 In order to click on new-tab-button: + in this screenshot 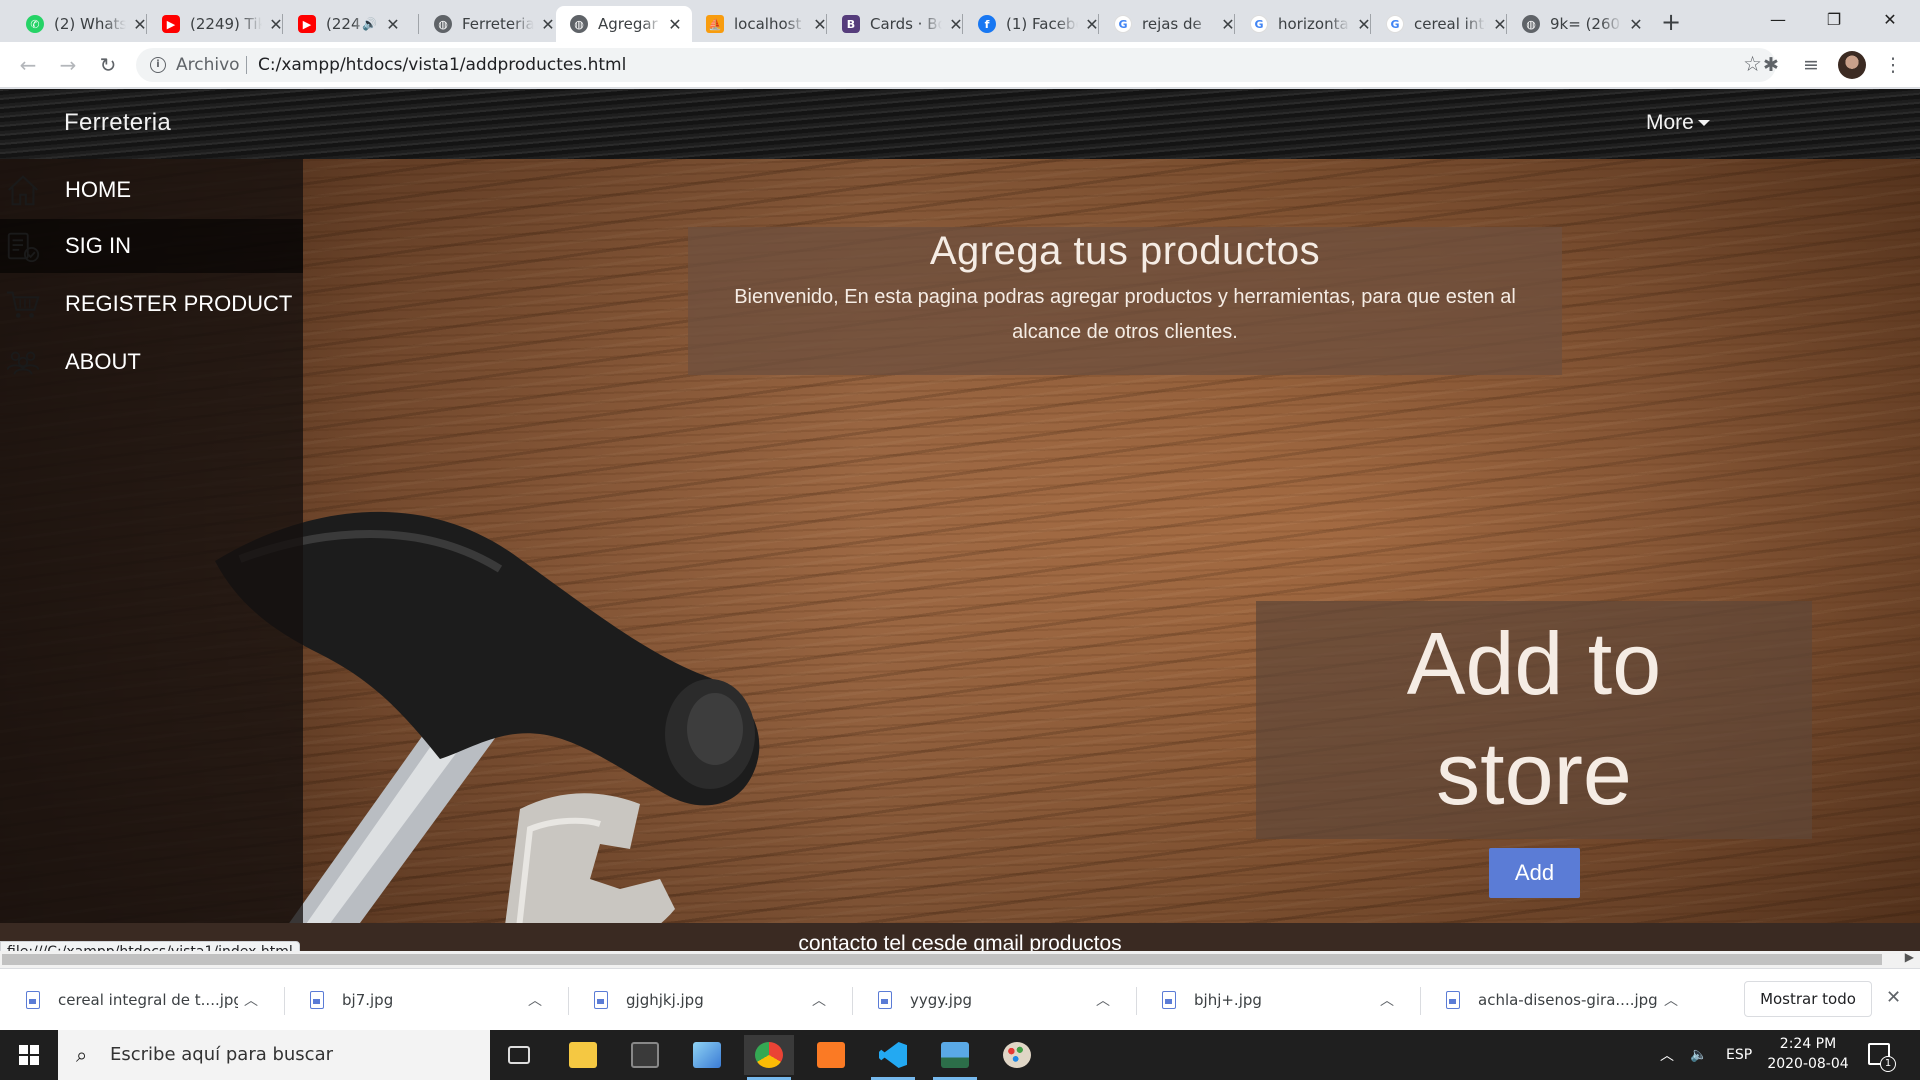, I will do `click(1671, 22)`.